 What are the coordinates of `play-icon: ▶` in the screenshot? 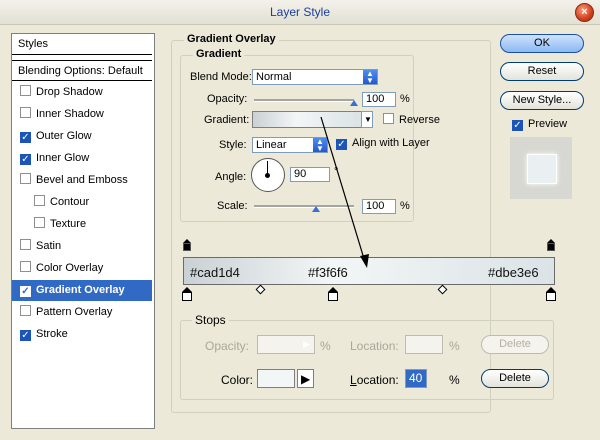 It's located at (306, 379).